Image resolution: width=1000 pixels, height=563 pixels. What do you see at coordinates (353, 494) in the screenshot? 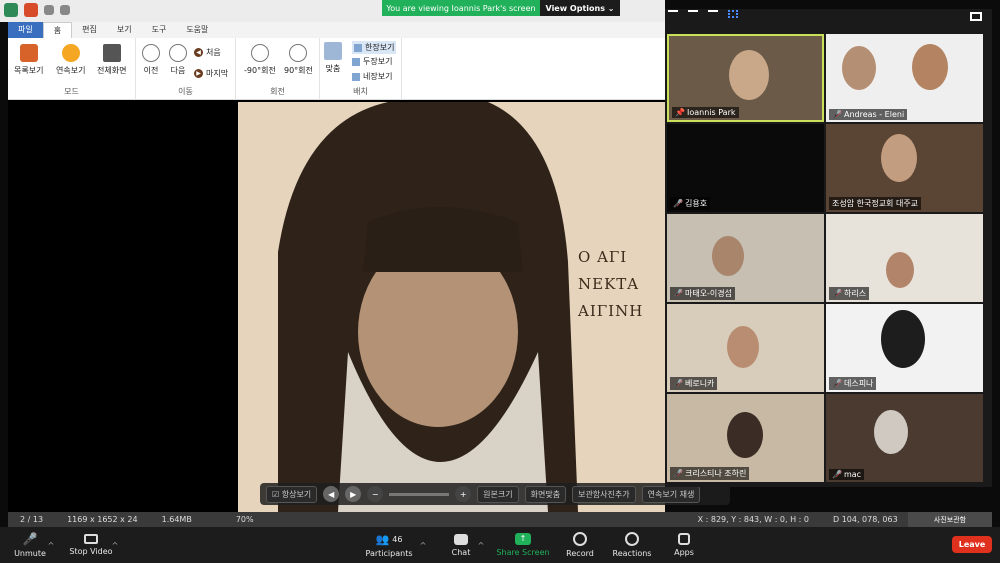
I see `next-image-icon: ▶` at bounding box center [353, 494].